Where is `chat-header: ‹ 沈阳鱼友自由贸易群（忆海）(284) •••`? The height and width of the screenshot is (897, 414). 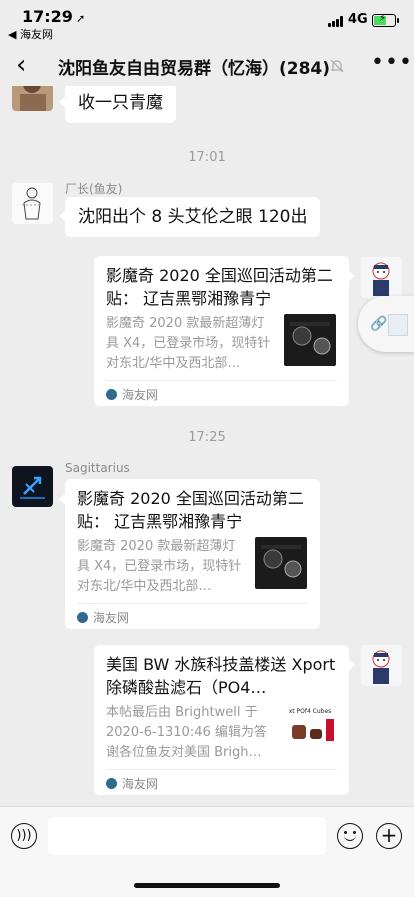 chat-header: ‹ 沈阳鱼友自由贸易群（忆海）(284) ••• is located at coordinates (207, 67).